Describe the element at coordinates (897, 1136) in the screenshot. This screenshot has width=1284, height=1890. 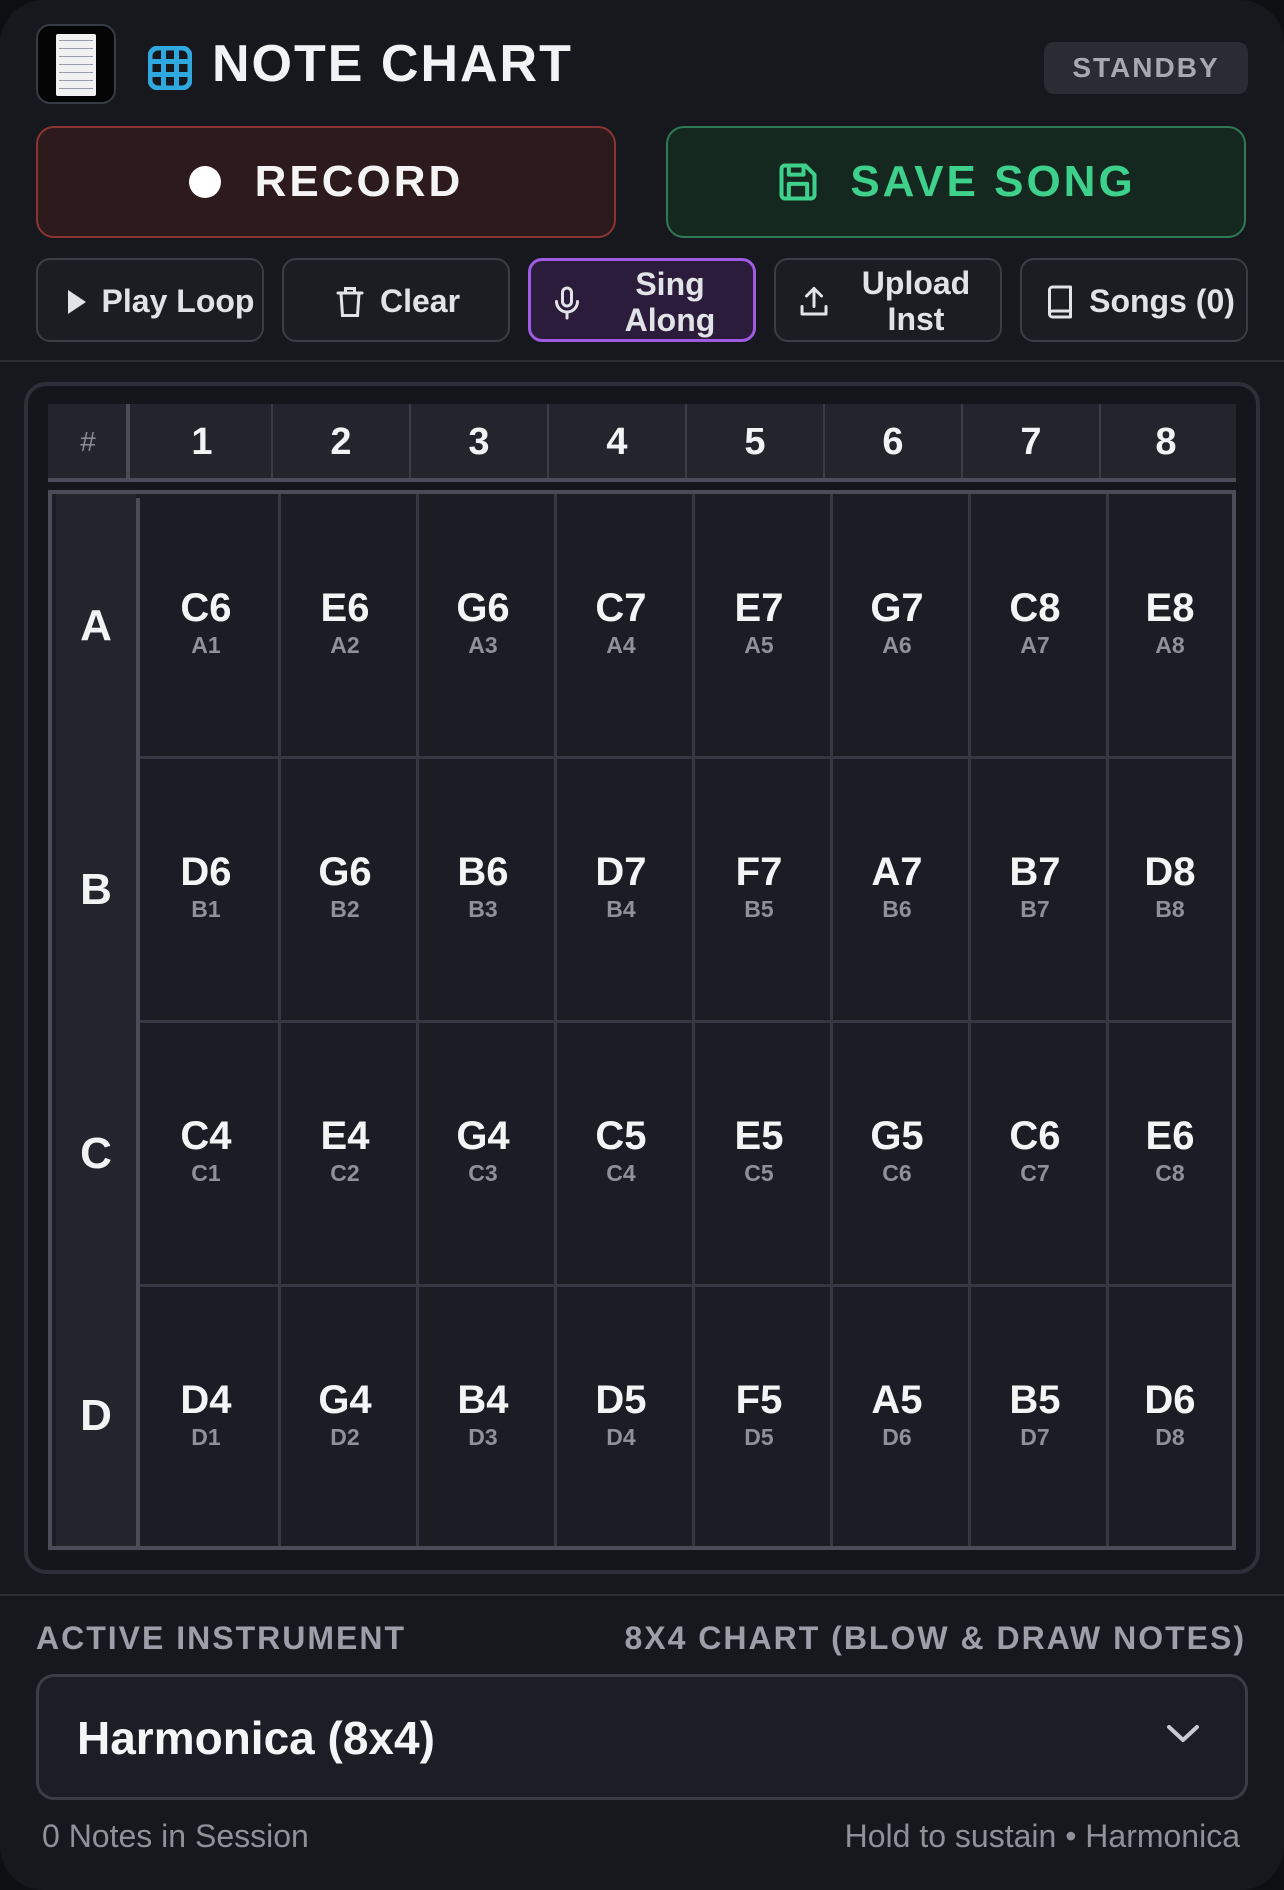
I see `note-name: G5` at that location.